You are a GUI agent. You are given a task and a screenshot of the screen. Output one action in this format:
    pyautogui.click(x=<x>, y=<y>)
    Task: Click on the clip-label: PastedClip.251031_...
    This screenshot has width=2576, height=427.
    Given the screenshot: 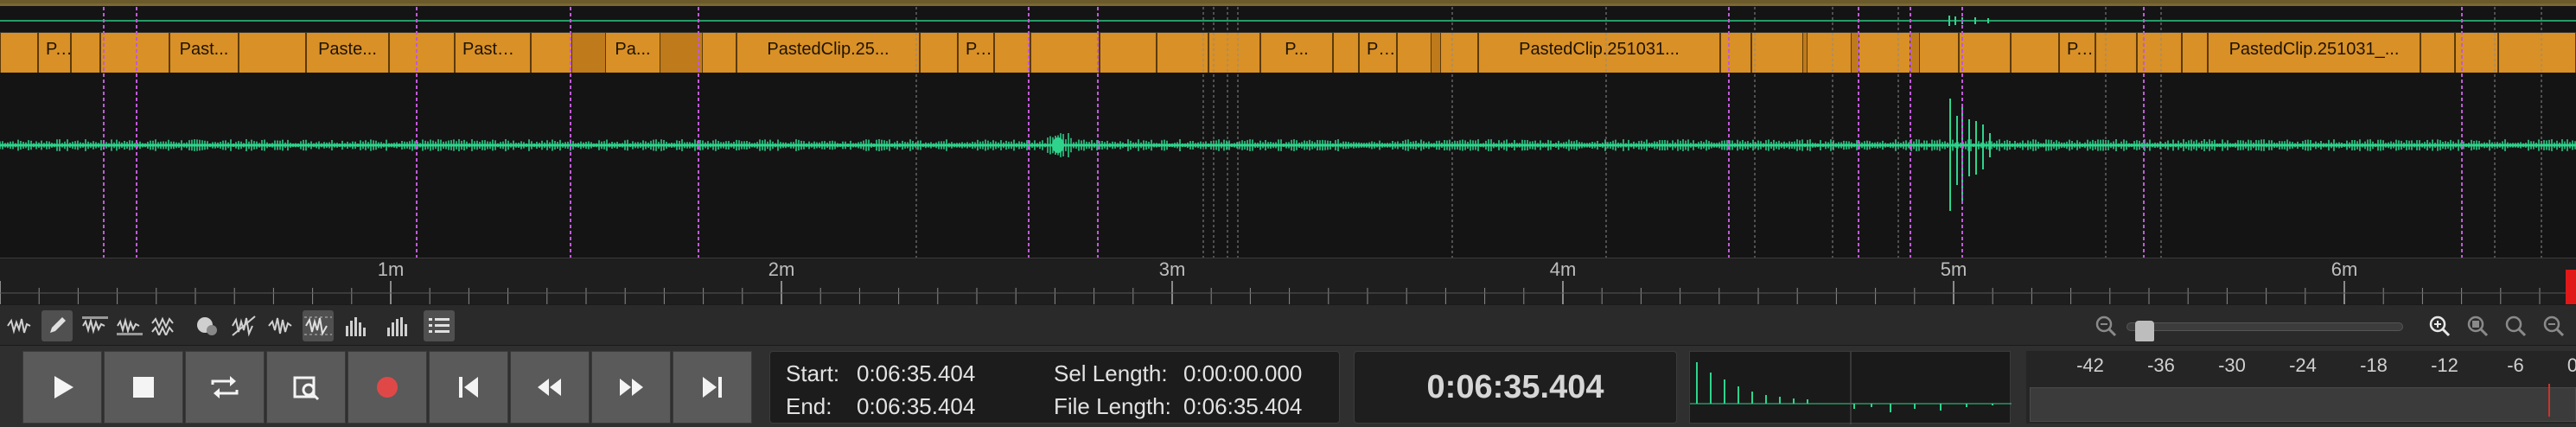 What is the action you would take?
    pyautogui.click(x=2314, y=49)
    